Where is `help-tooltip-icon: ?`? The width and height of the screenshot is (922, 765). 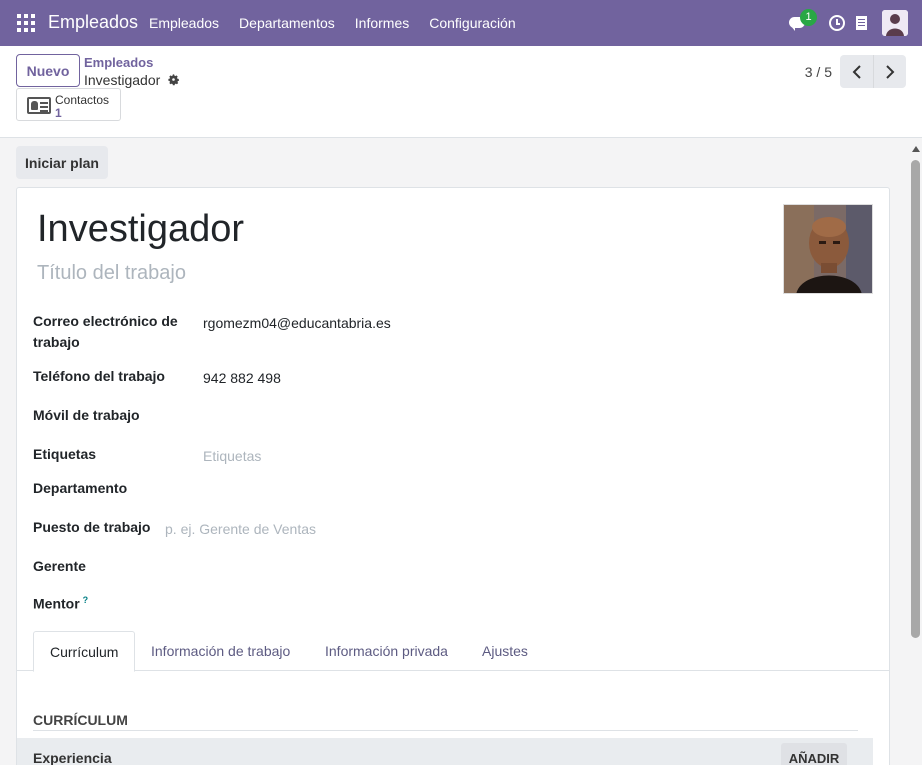 help-tooltip-icon: ? is located at coordinates (86, 600).